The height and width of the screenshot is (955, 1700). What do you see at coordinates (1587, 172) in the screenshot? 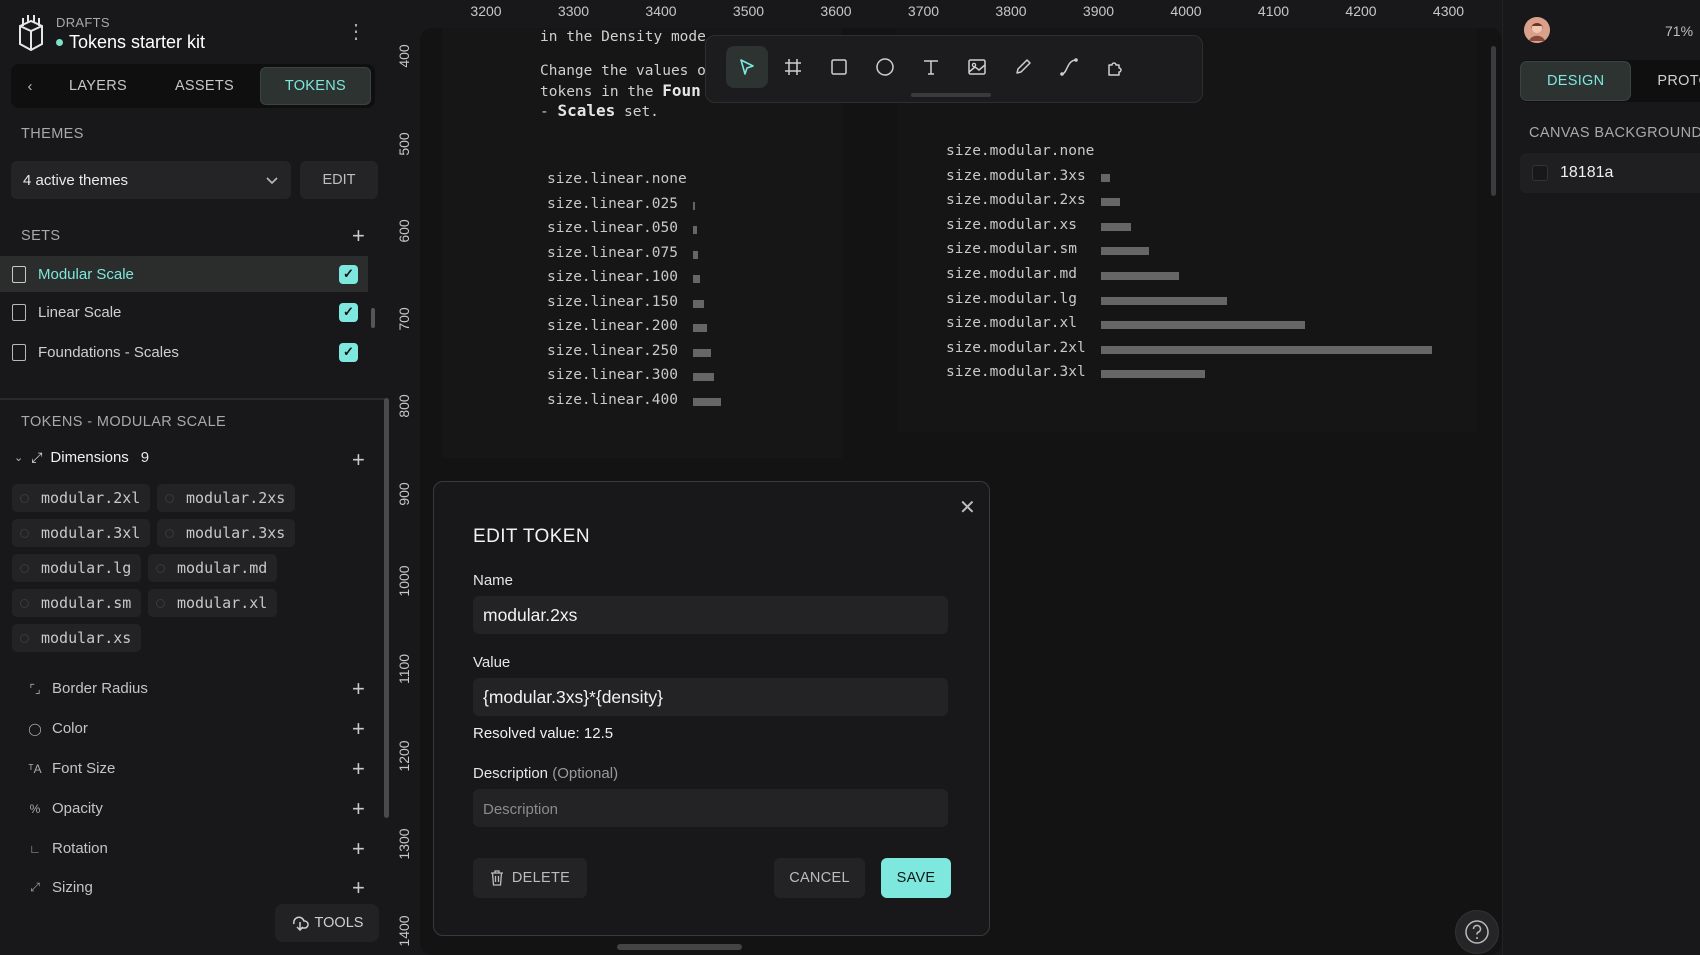
I see `canvas-background-value: 18181a` at bounding box center [1587, 172].